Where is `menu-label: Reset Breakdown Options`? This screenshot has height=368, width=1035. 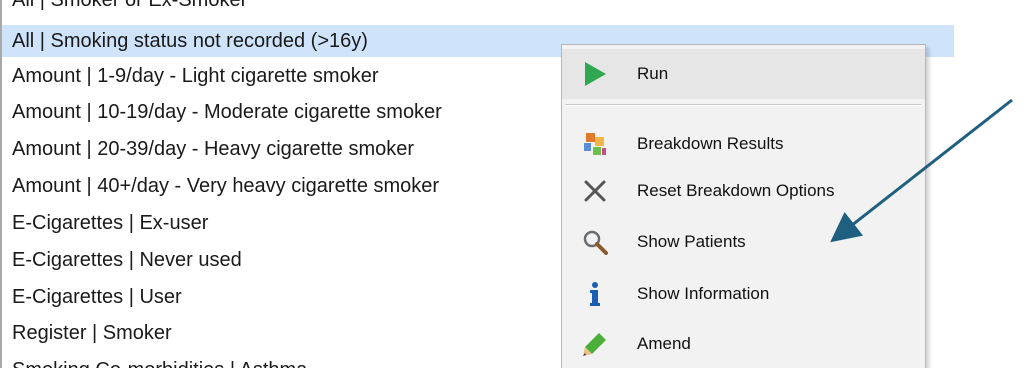
menu-label: Reset Breakdown Options is located at coordinates (736, 190).